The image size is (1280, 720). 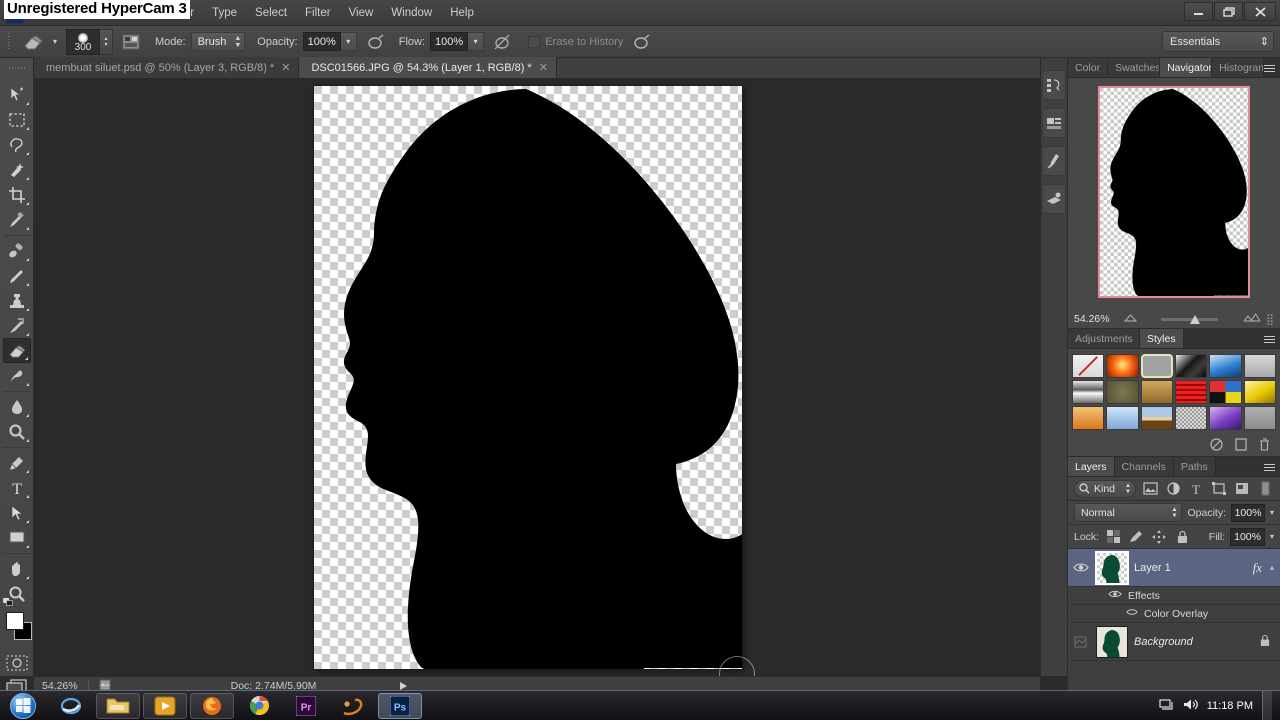 What do you see at coordinates (502, 42) in the screenshot?
I see `tablet-pressure-icon` at bounding box center [502, 42].